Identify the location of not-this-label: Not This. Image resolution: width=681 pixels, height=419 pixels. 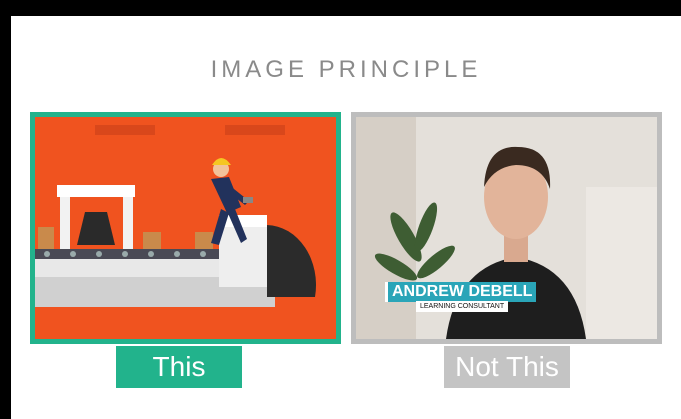
(507, 367).